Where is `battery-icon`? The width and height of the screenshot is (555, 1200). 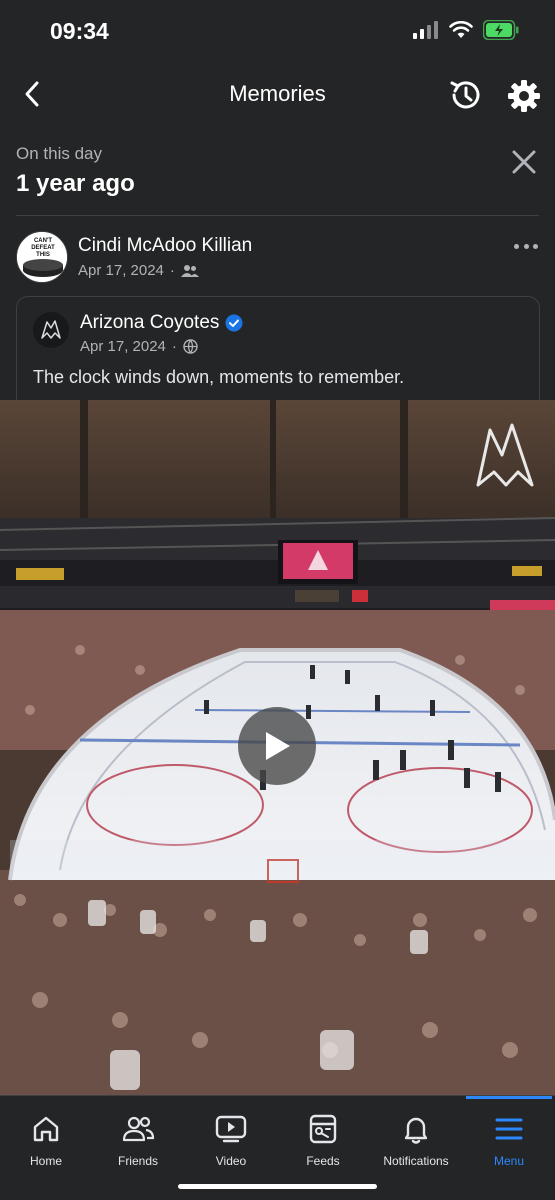
battery-icon is located at coordinates (501, 30).